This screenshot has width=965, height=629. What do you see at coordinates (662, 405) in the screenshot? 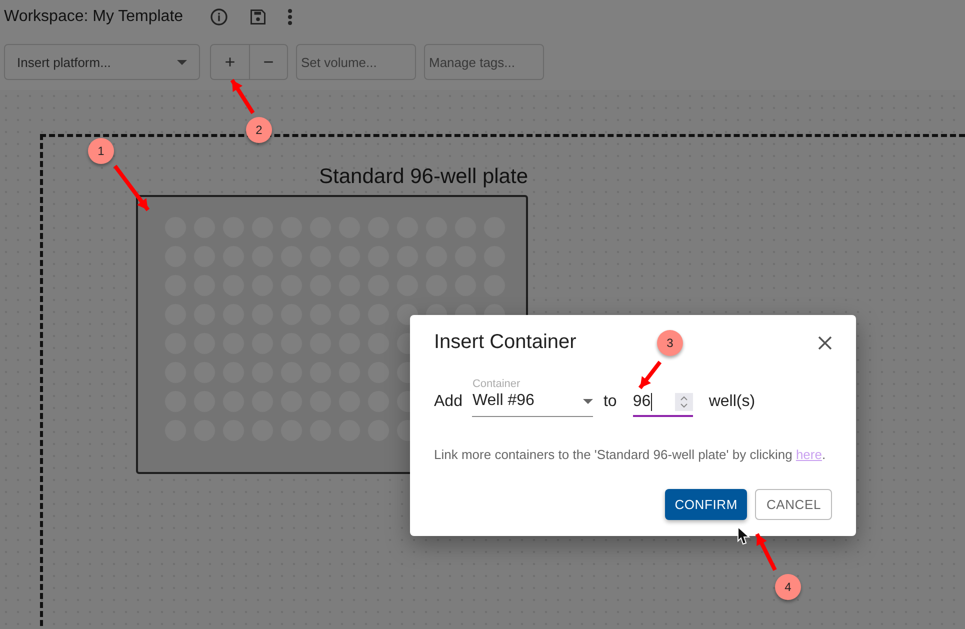
I see `count-field: 96` at bounding box center [662, 405].